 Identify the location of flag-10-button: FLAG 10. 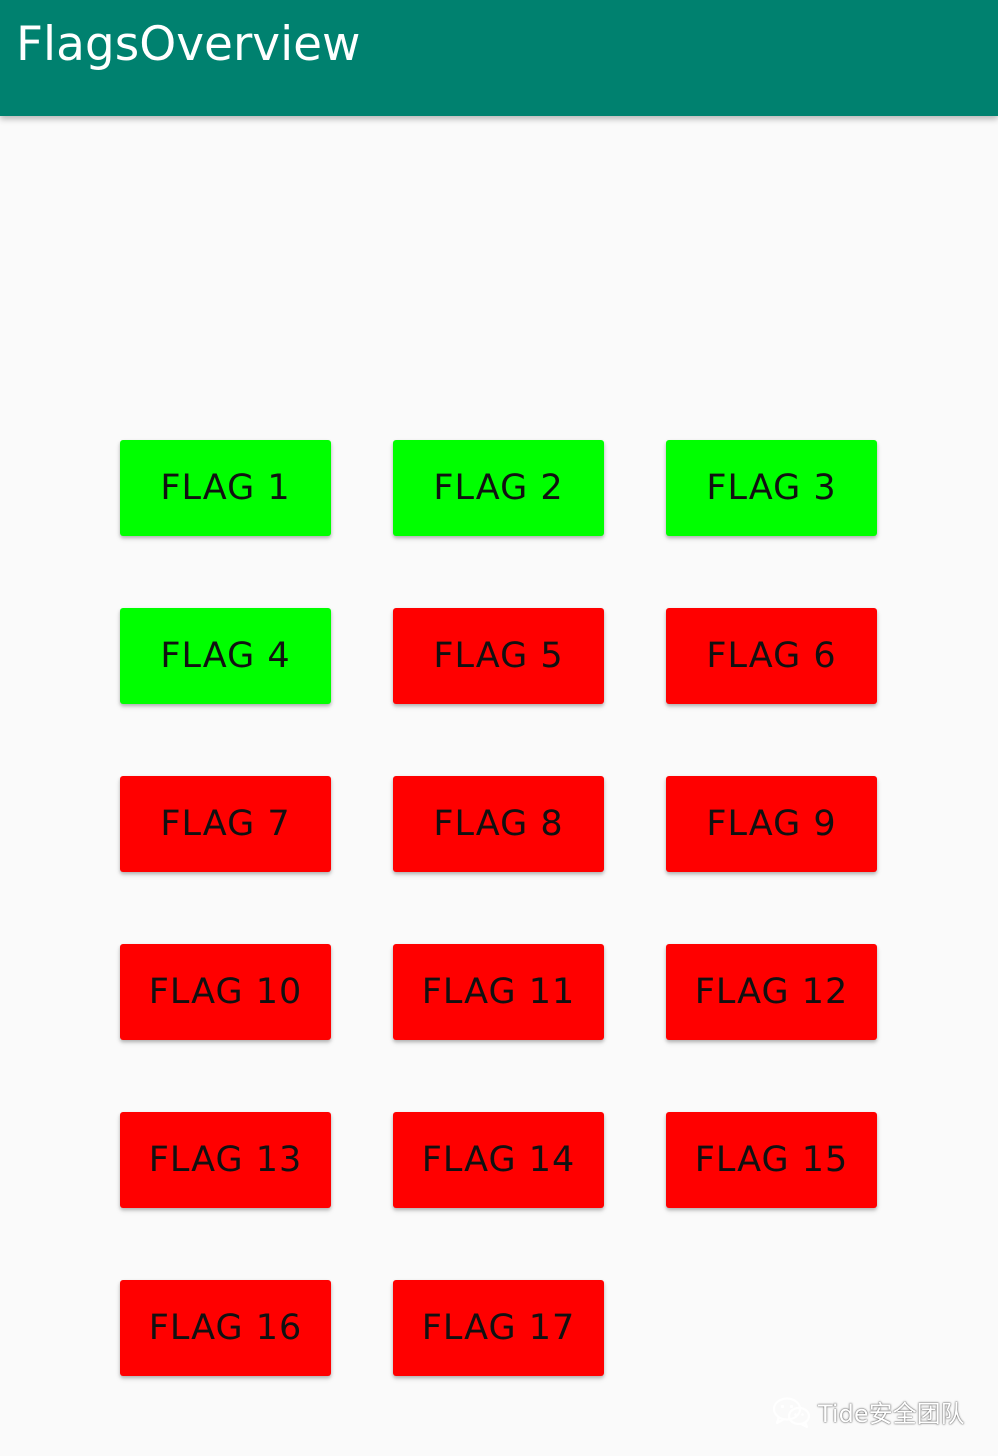
(225, 992).